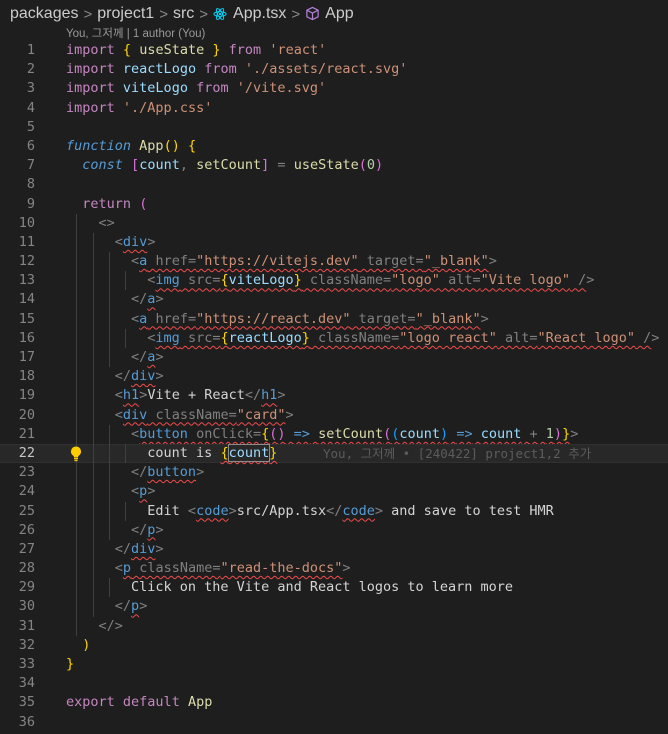 The height and width of the screenshot is (734, 668). I want to click on code-line: 11 <div>, so click(334, 242).